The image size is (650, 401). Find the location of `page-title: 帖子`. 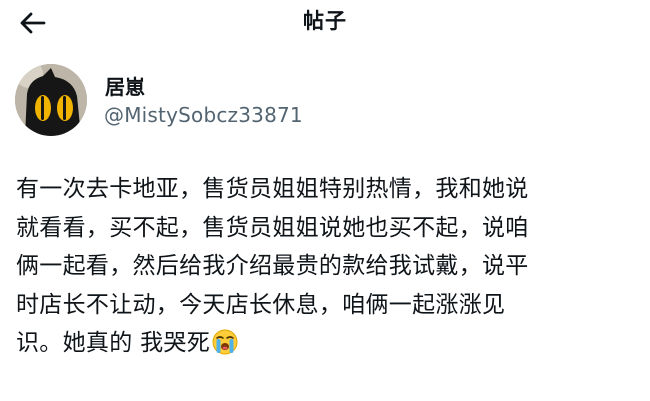

page-title: 帖子 is located at coordinates (325, 21).